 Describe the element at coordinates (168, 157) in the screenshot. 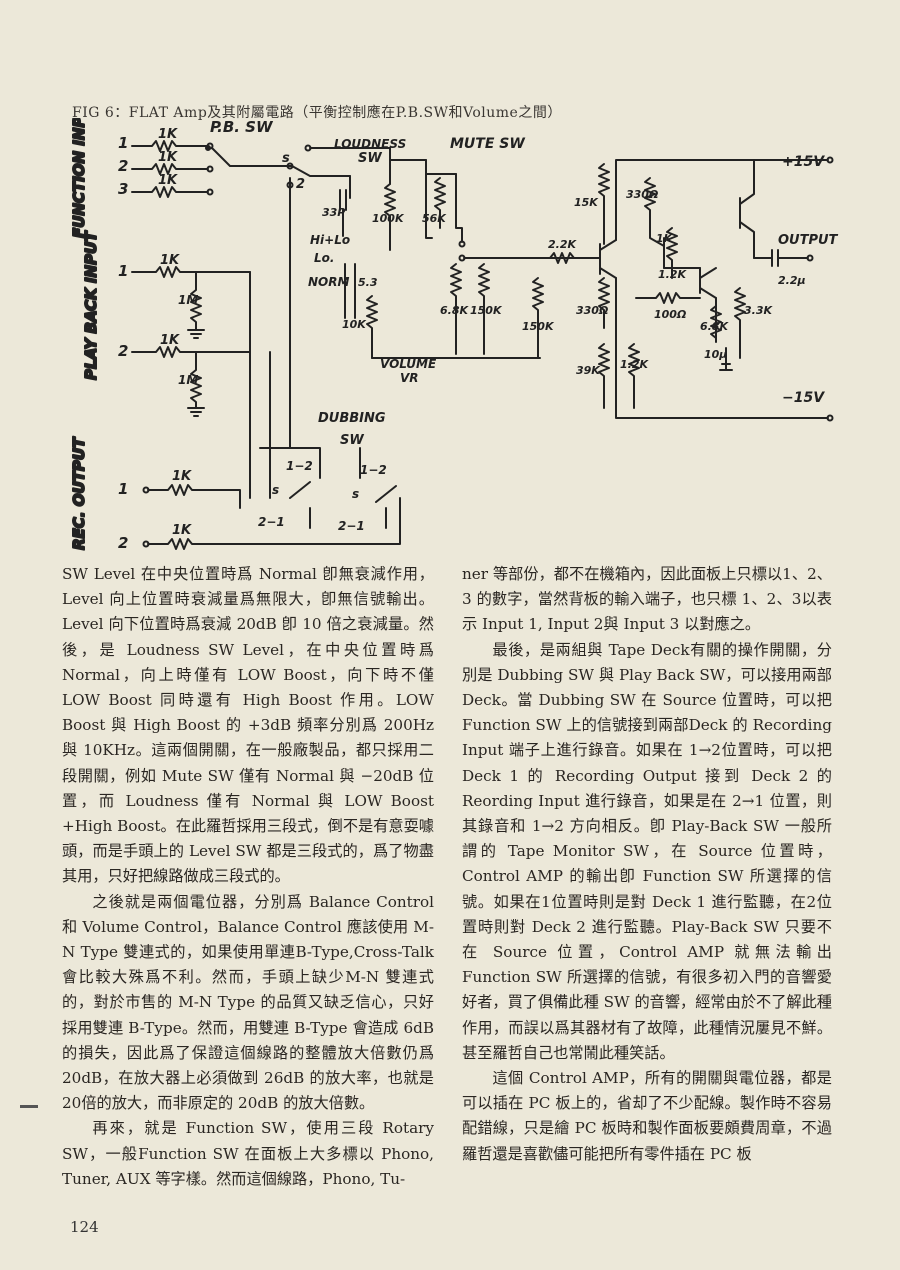

I see `r-func2: 1K` at that location.